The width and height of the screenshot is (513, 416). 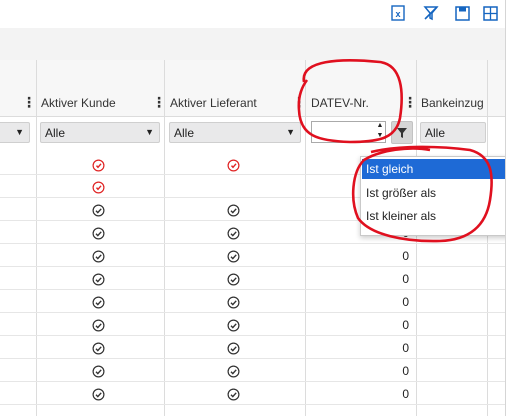 What do you see at coordinates (235, 132) in the screenshot?
I see `filter-select-aktiver-lieferant: Alle ▼` at bounding box center [235, 132].